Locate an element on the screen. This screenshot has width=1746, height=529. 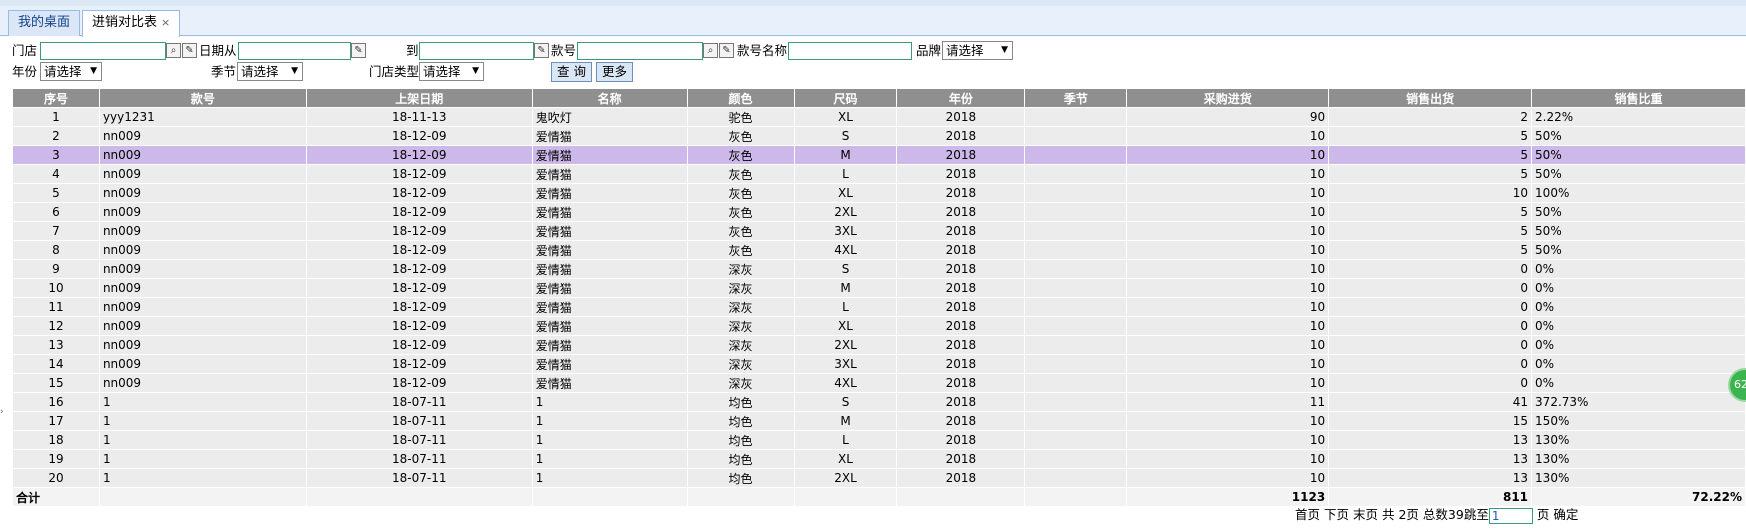
col-index-cell: 8 is located at coordinates (56, 250).